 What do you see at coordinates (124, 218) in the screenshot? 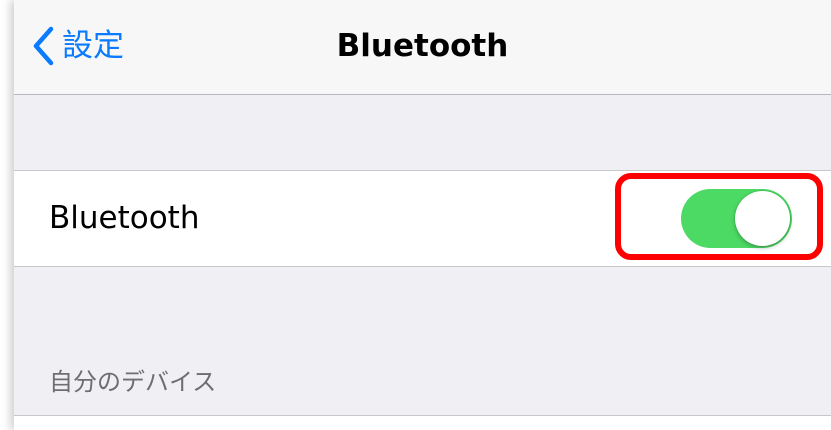
I see `bluetooth-label: Bluetooth` at bounding box center [124, 218].